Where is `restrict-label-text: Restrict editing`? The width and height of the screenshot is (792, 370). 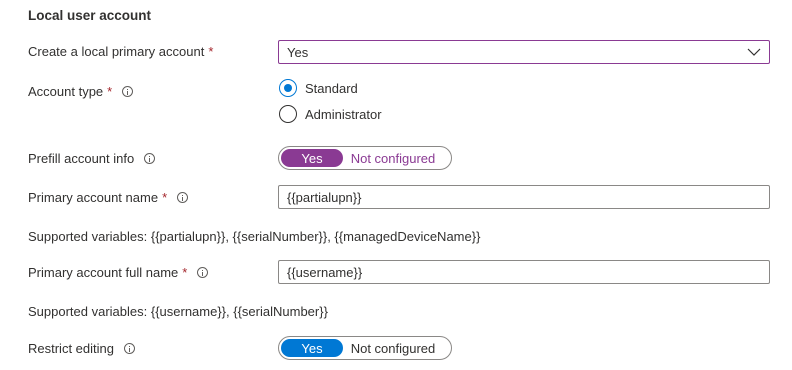 restrict-label-text: Restrict editing is located at coordinates (71, 348).